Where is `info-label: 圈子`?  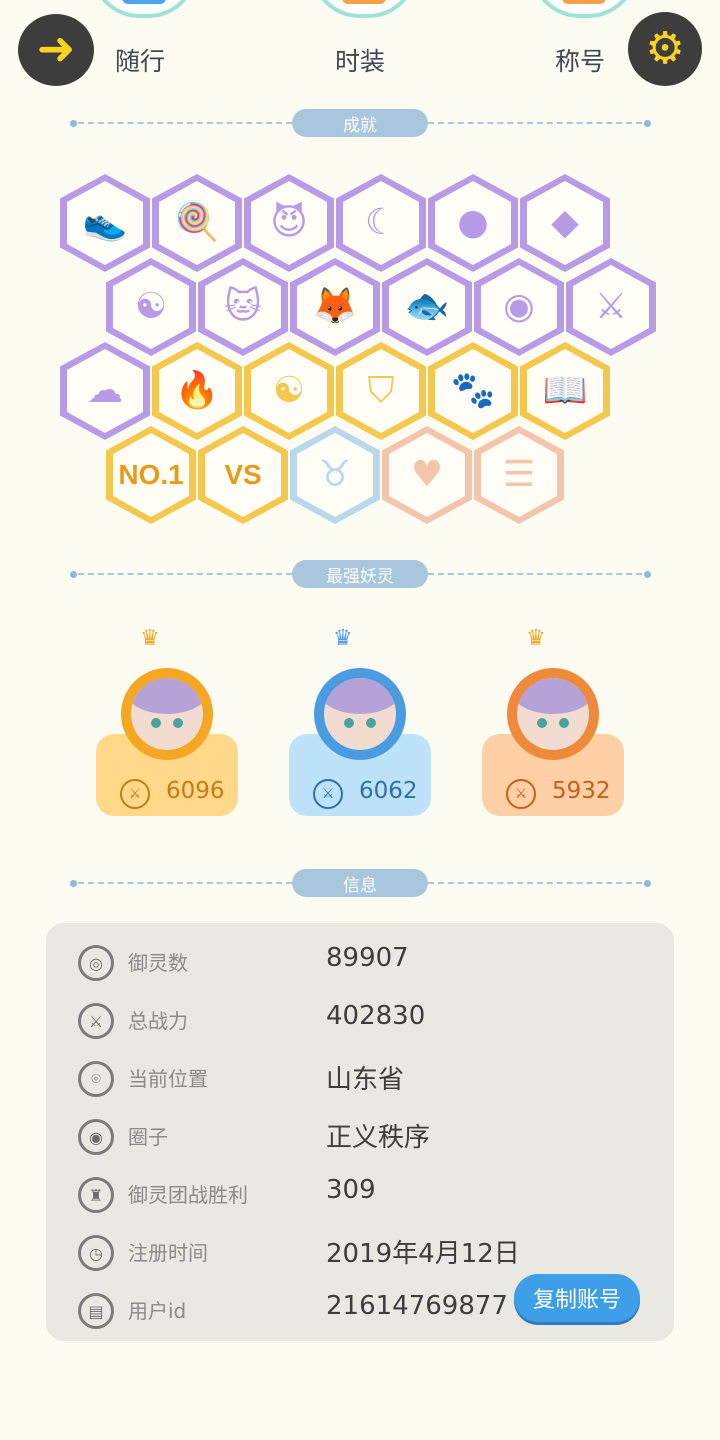 info-label: 圈子 is located at coordinates (148, 1137).